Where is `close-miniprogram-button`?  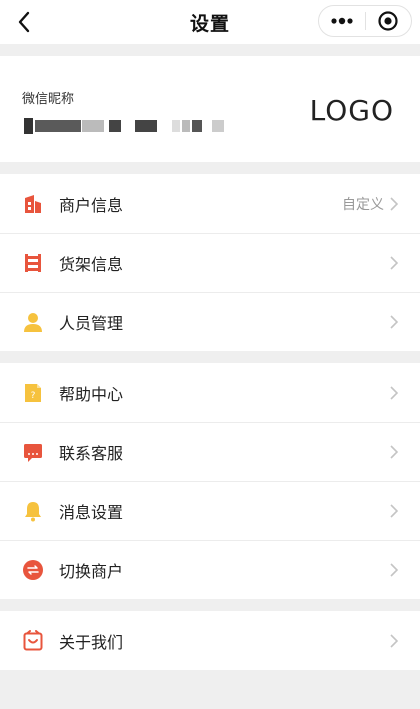 close-miniprogram-button is located at coordinates (389, 21).